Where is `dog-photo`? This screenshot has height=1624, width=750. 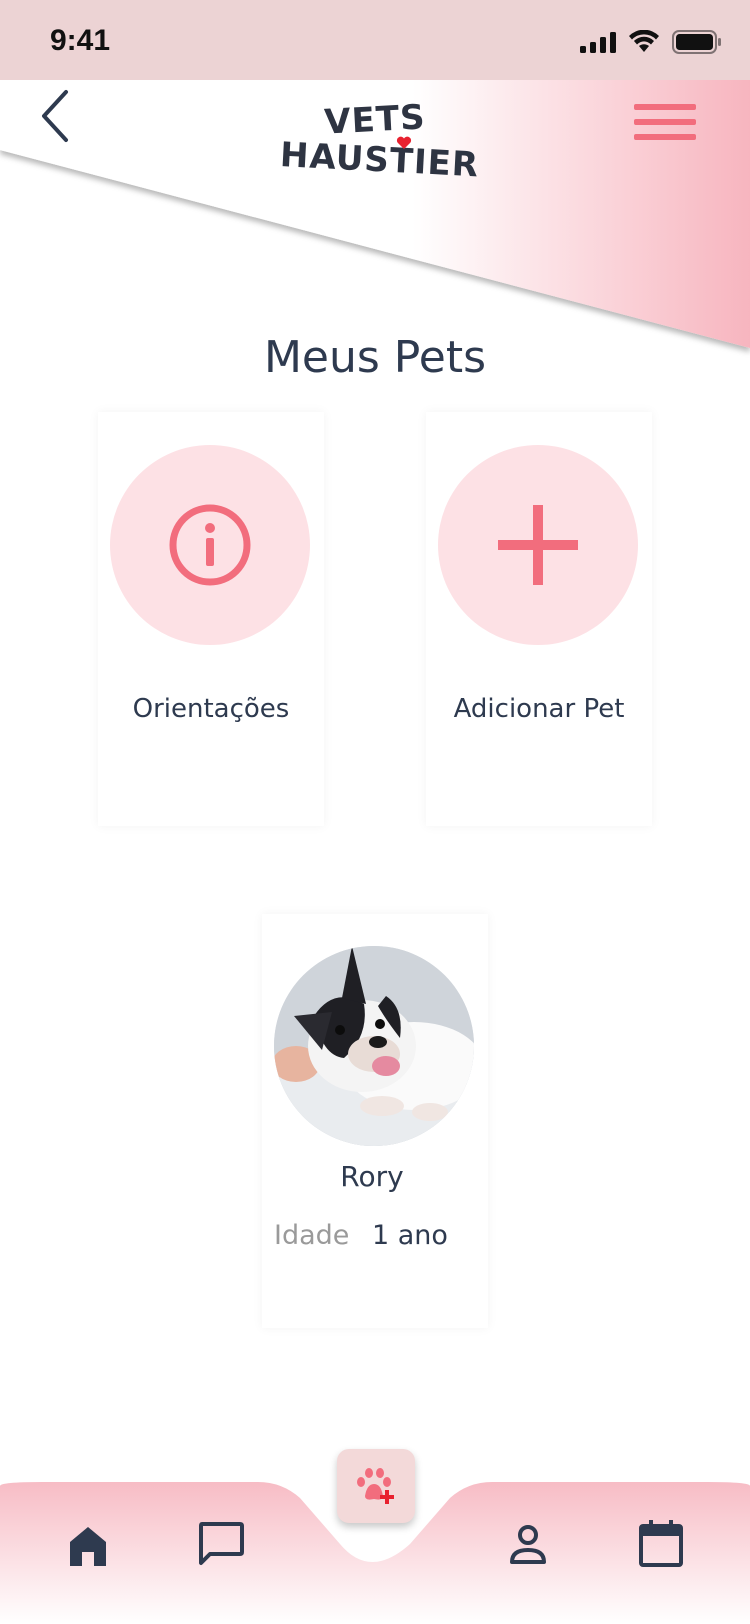
dog-photo is located at coordinates (374, 1046).